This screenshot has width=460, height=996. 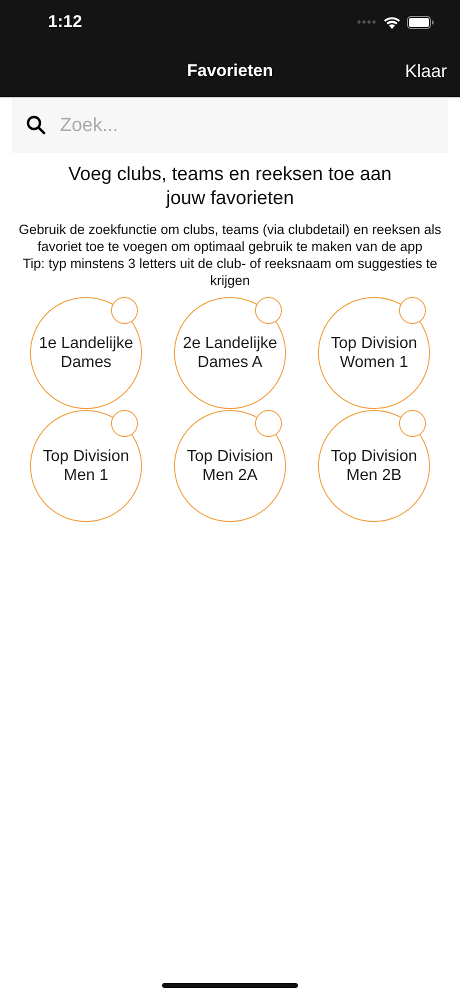 I want to click on nav-title: Favorieten, so click(x=230, y=70).